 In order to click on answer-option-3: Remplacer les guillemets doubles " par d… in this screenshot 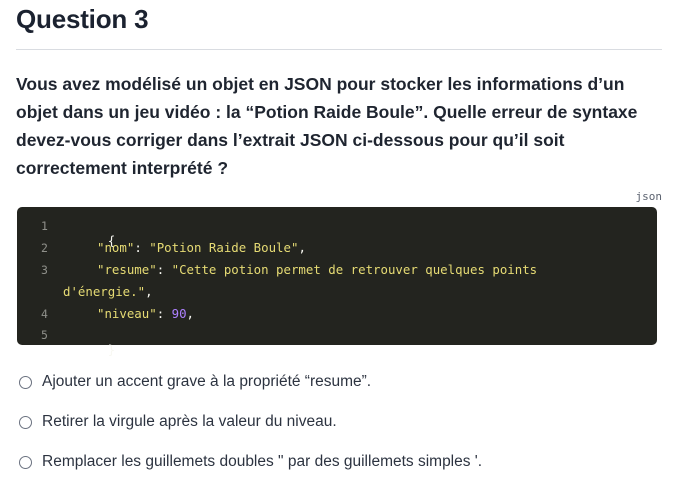, I will do `click(250, 462)`.